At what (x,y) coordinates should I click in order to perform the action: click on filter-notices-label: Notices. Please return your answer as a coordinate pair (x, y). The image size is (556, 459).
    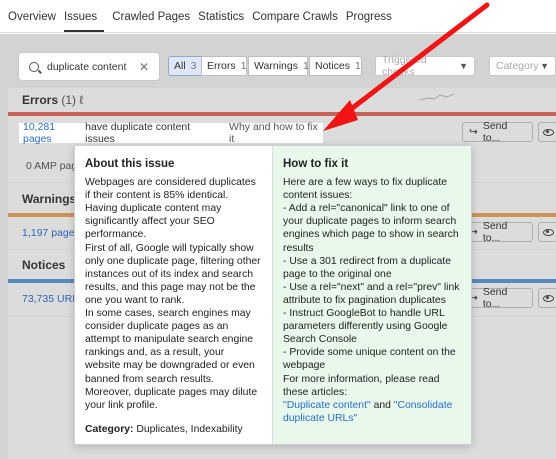
    Looking at the image, I should click on (333, 66).